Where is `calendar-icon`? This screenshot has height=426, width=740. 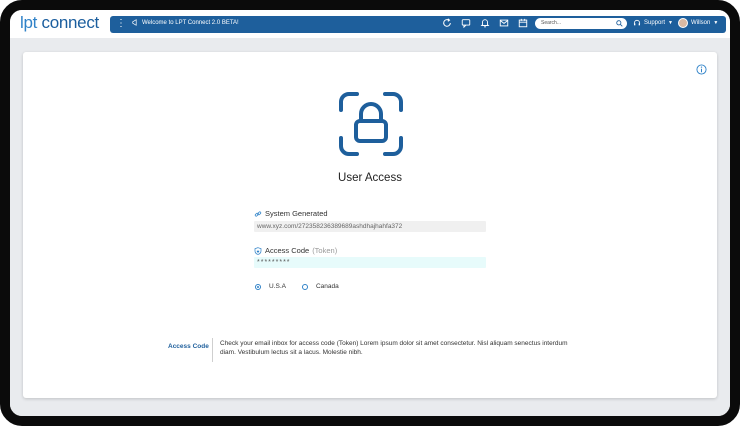
calendar-icon is located at coordinates (523, 23).